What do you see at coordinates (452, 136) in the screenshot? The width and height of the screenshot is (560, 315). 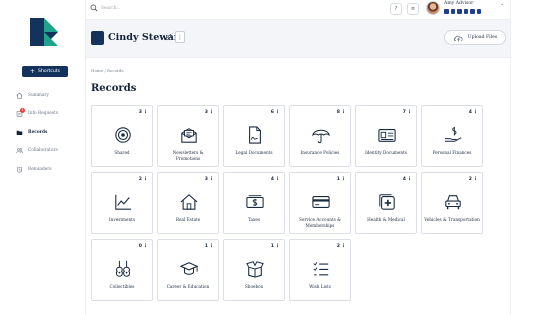 I see `record-card-personal-finances: 4 ⋮ Personal Finances` at bounding box center [452, 136].